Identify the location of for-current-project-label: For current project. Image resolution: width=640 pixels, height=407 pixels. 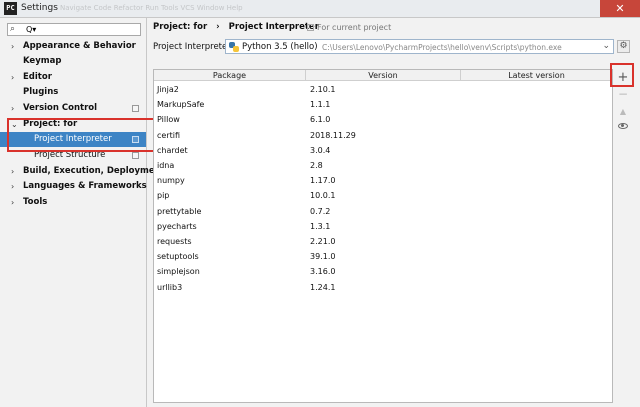
(354, 27).